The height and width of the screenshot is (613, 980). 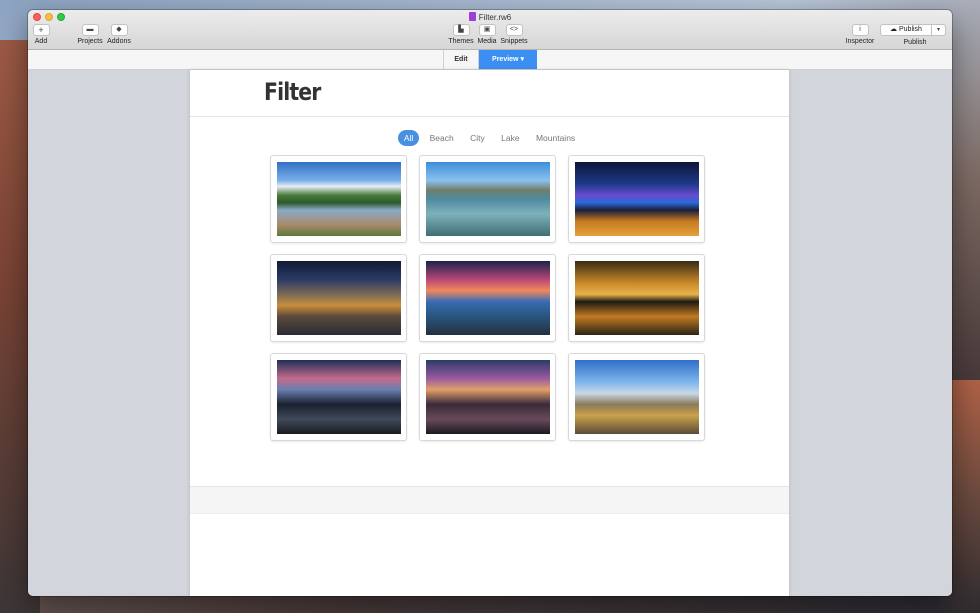 I want to click on city-skyline-day-photo, so click(x=637, y=397).